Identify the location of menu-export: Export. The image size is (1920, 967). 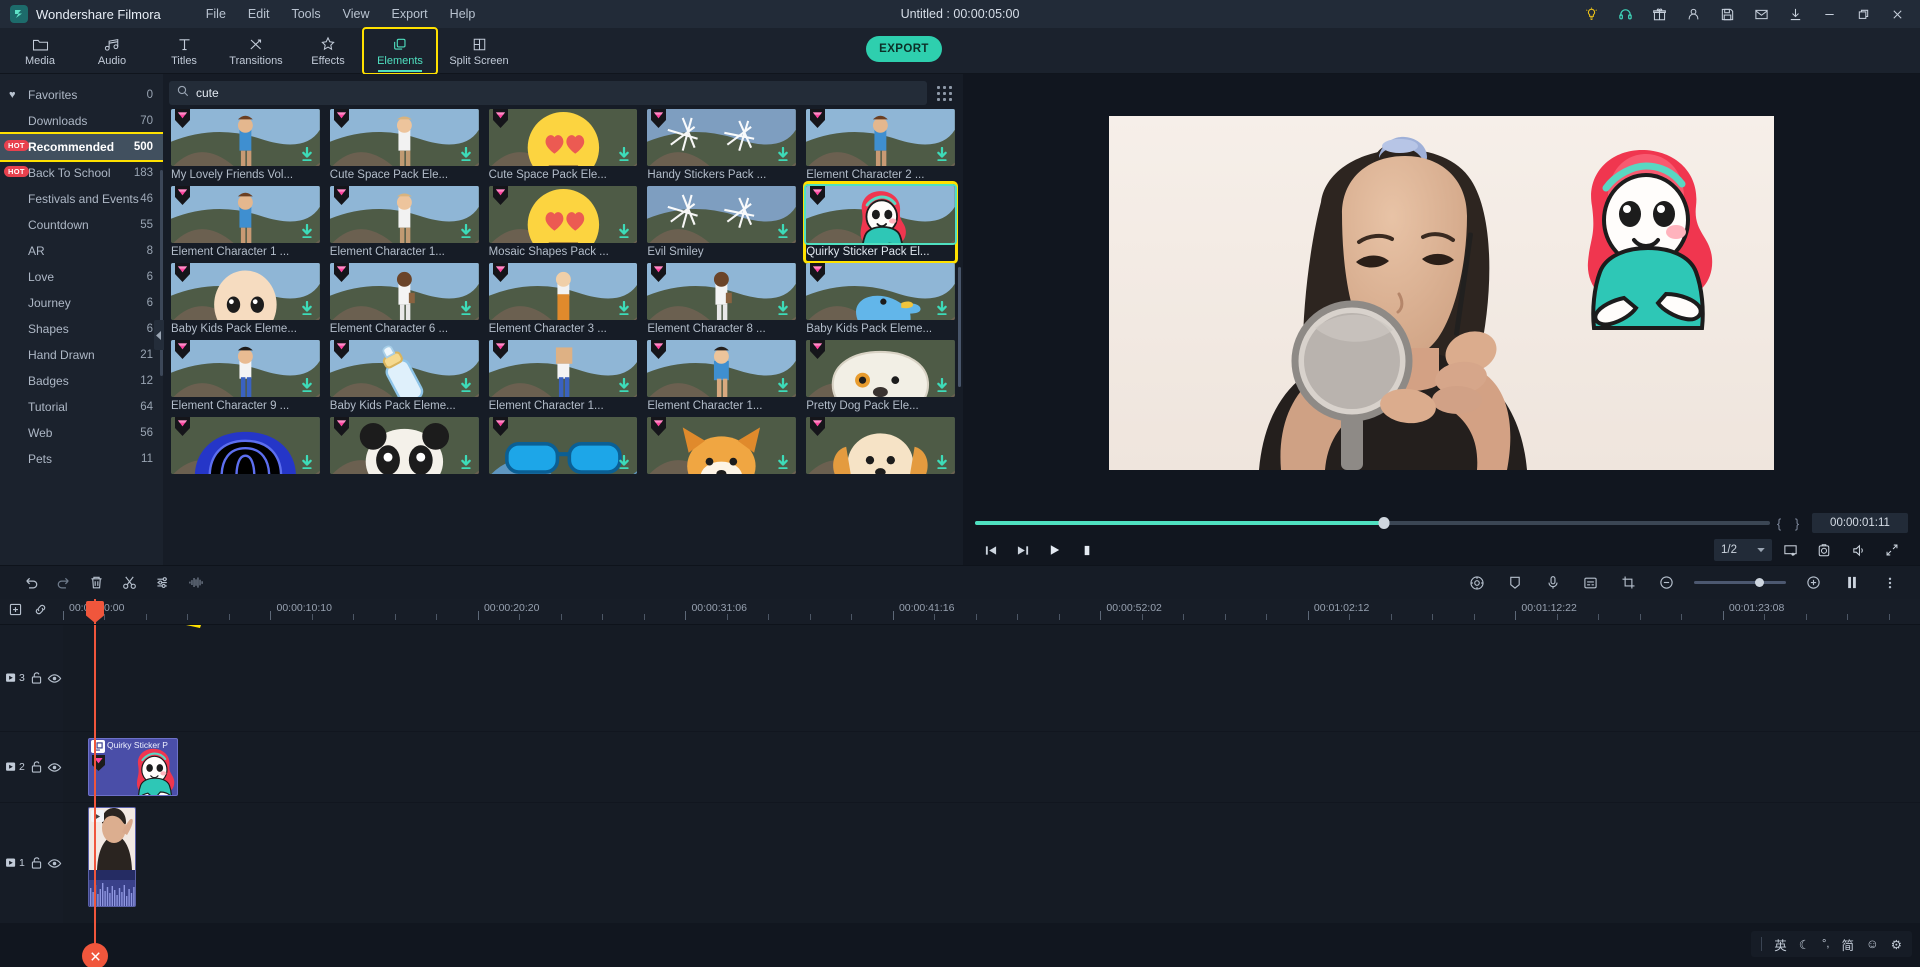
(410, 14).